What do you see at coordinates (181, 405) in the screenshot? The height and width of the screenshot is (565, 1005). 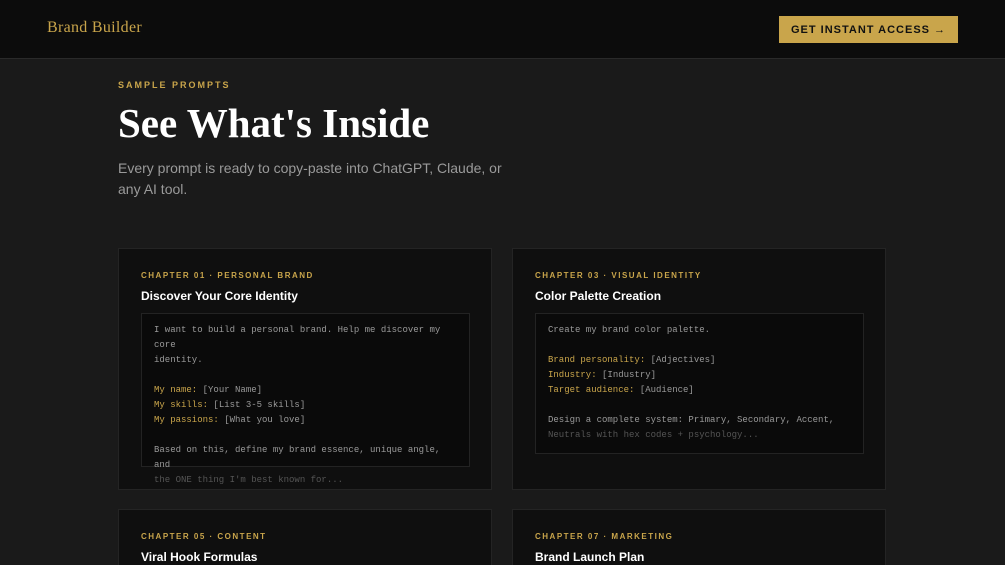 I see `prompt-field-key: My skills:` at bounding box center [181, 405].